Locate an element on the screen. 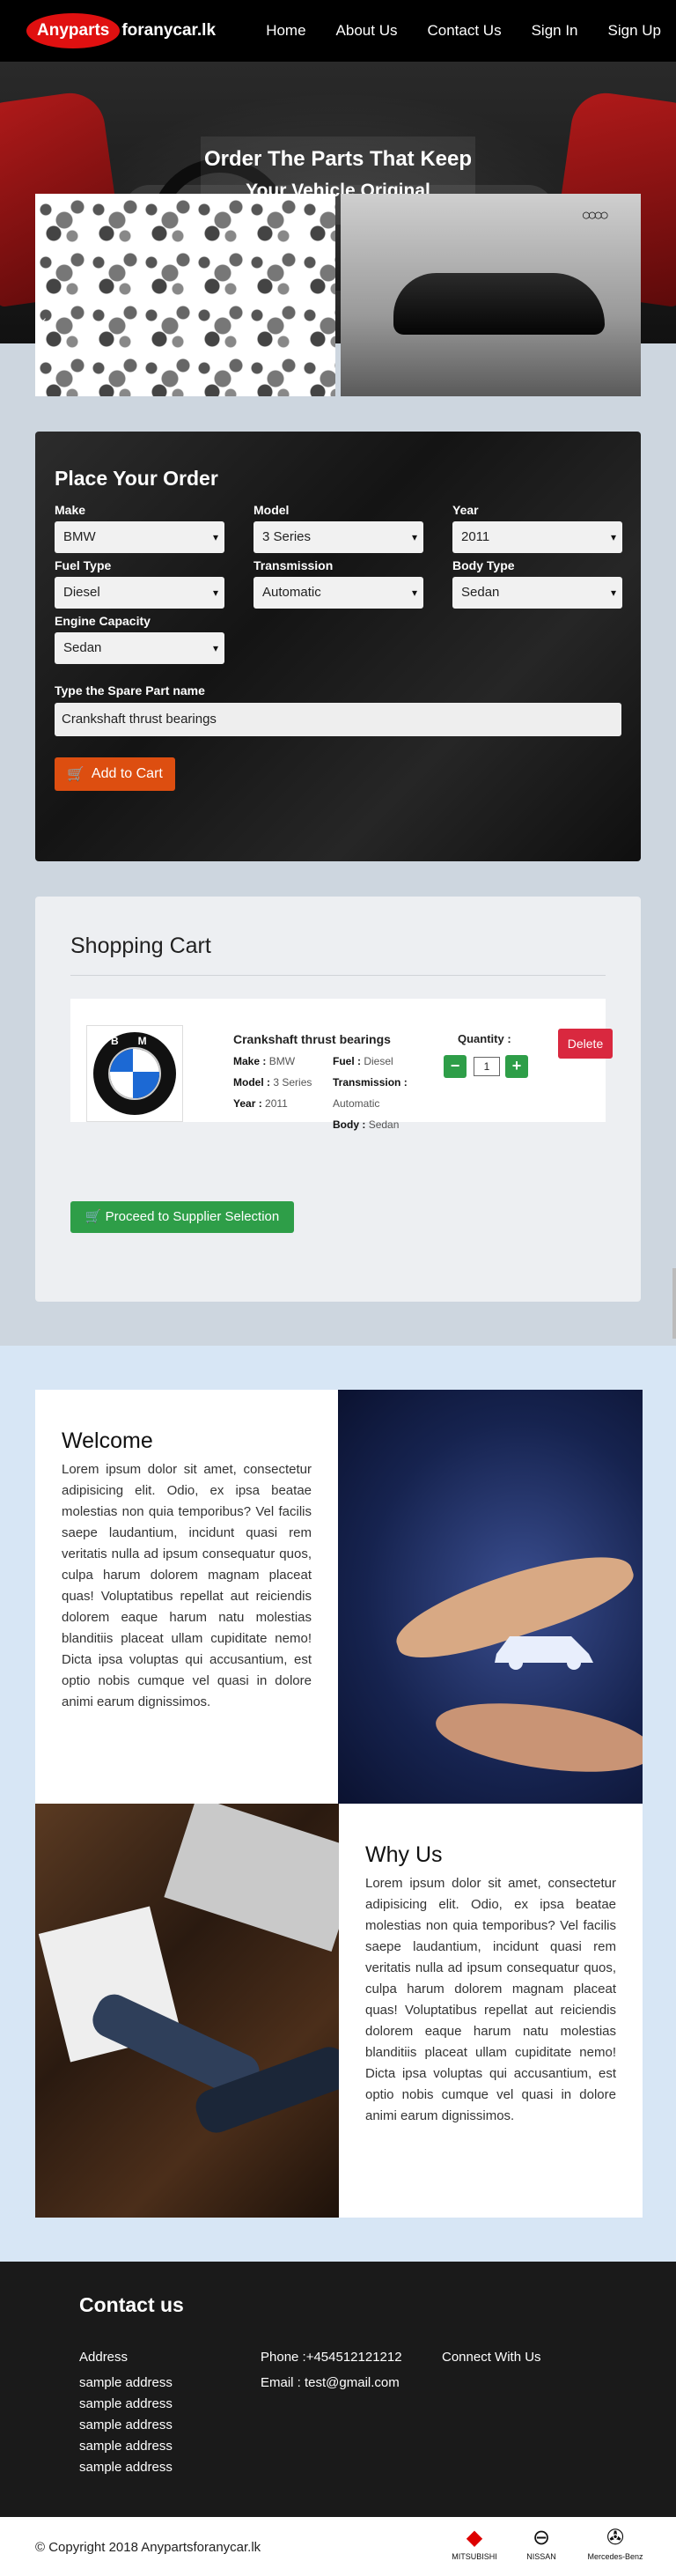  mercedes-icon: ✇ is located at coordinates (615, 2538).